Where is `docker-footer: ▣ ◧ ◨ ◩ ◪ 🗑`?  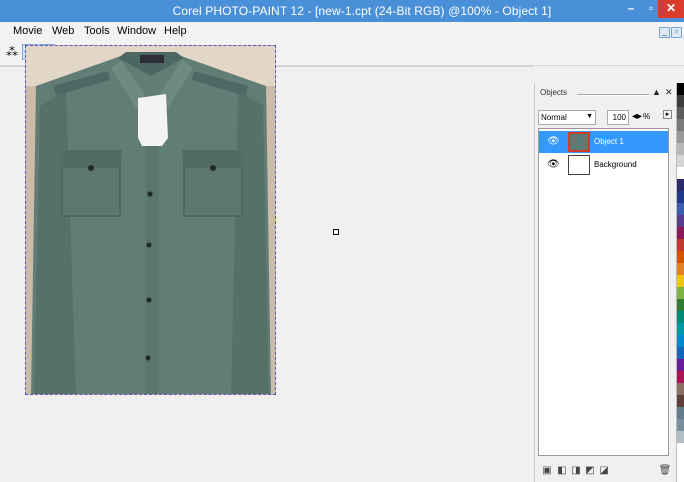 docker-footer: ▣ ◧ ◨ ◩ ◪ 🗑 is located at coordinates (605, 472).